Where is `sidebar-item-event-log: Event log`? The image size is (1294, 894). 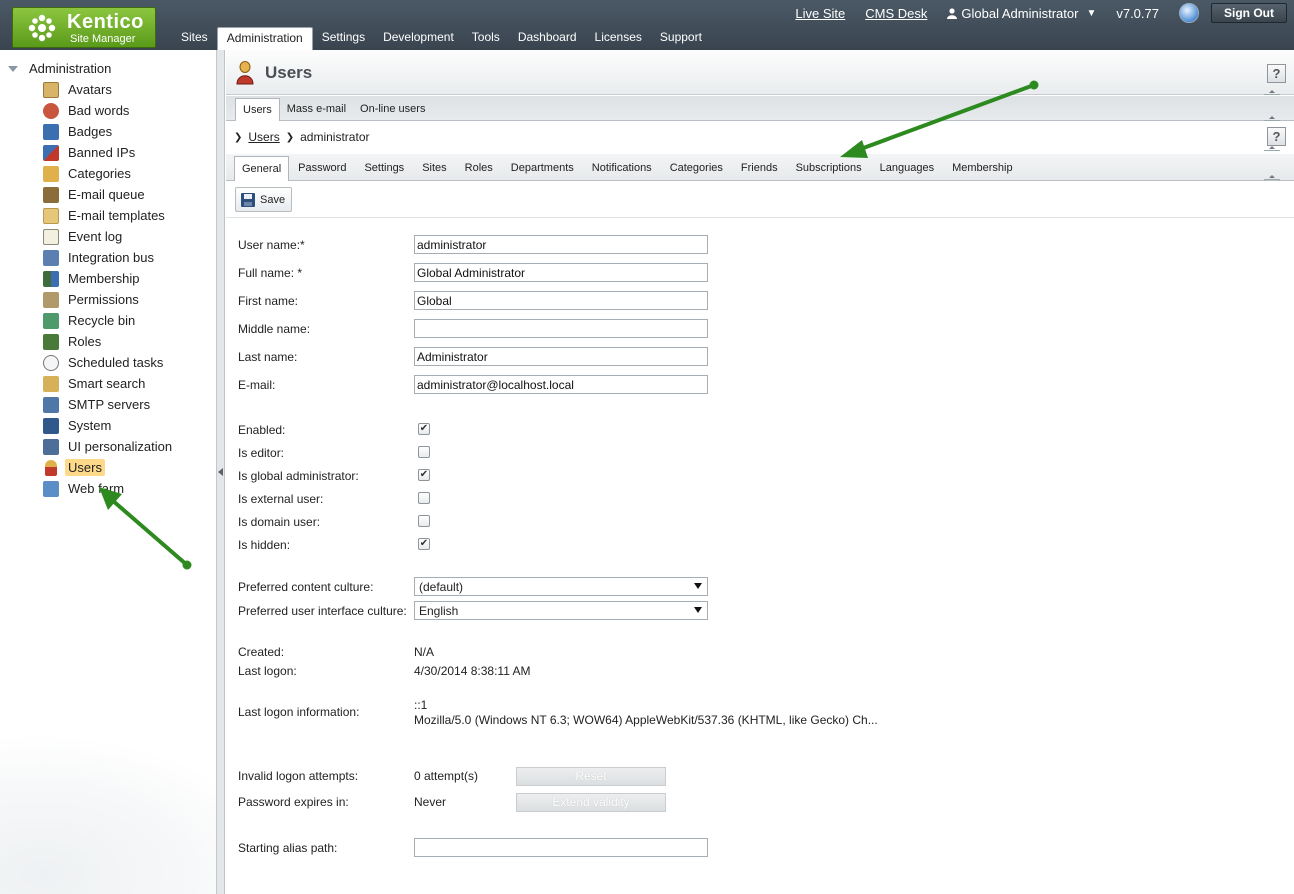
sidebar-item-event-log: Event log is located at coordinates (109, 236).